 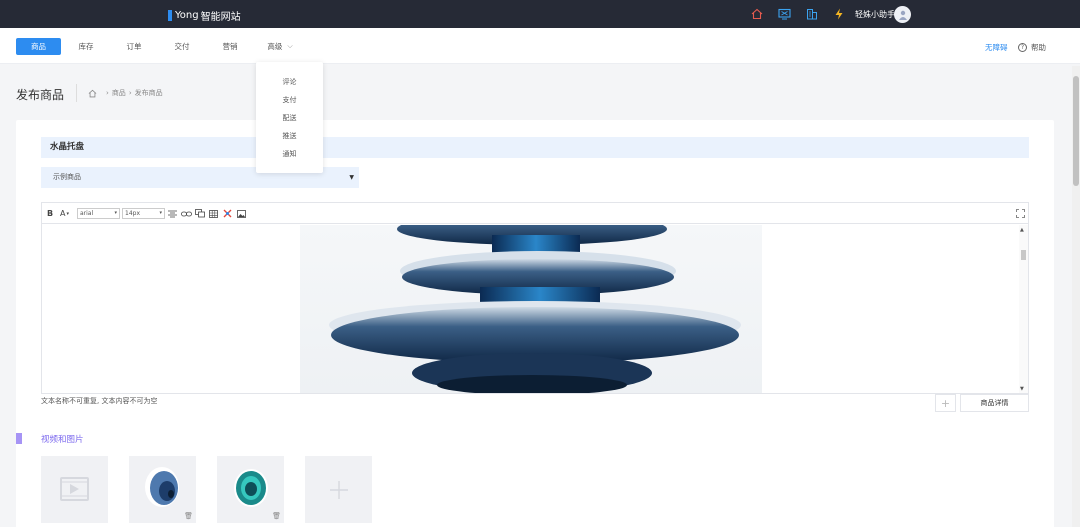 What do you see at coordinates (945, 403) in the screenshot?
I see `add-detail-button: +` at bounding box center [945, 403].